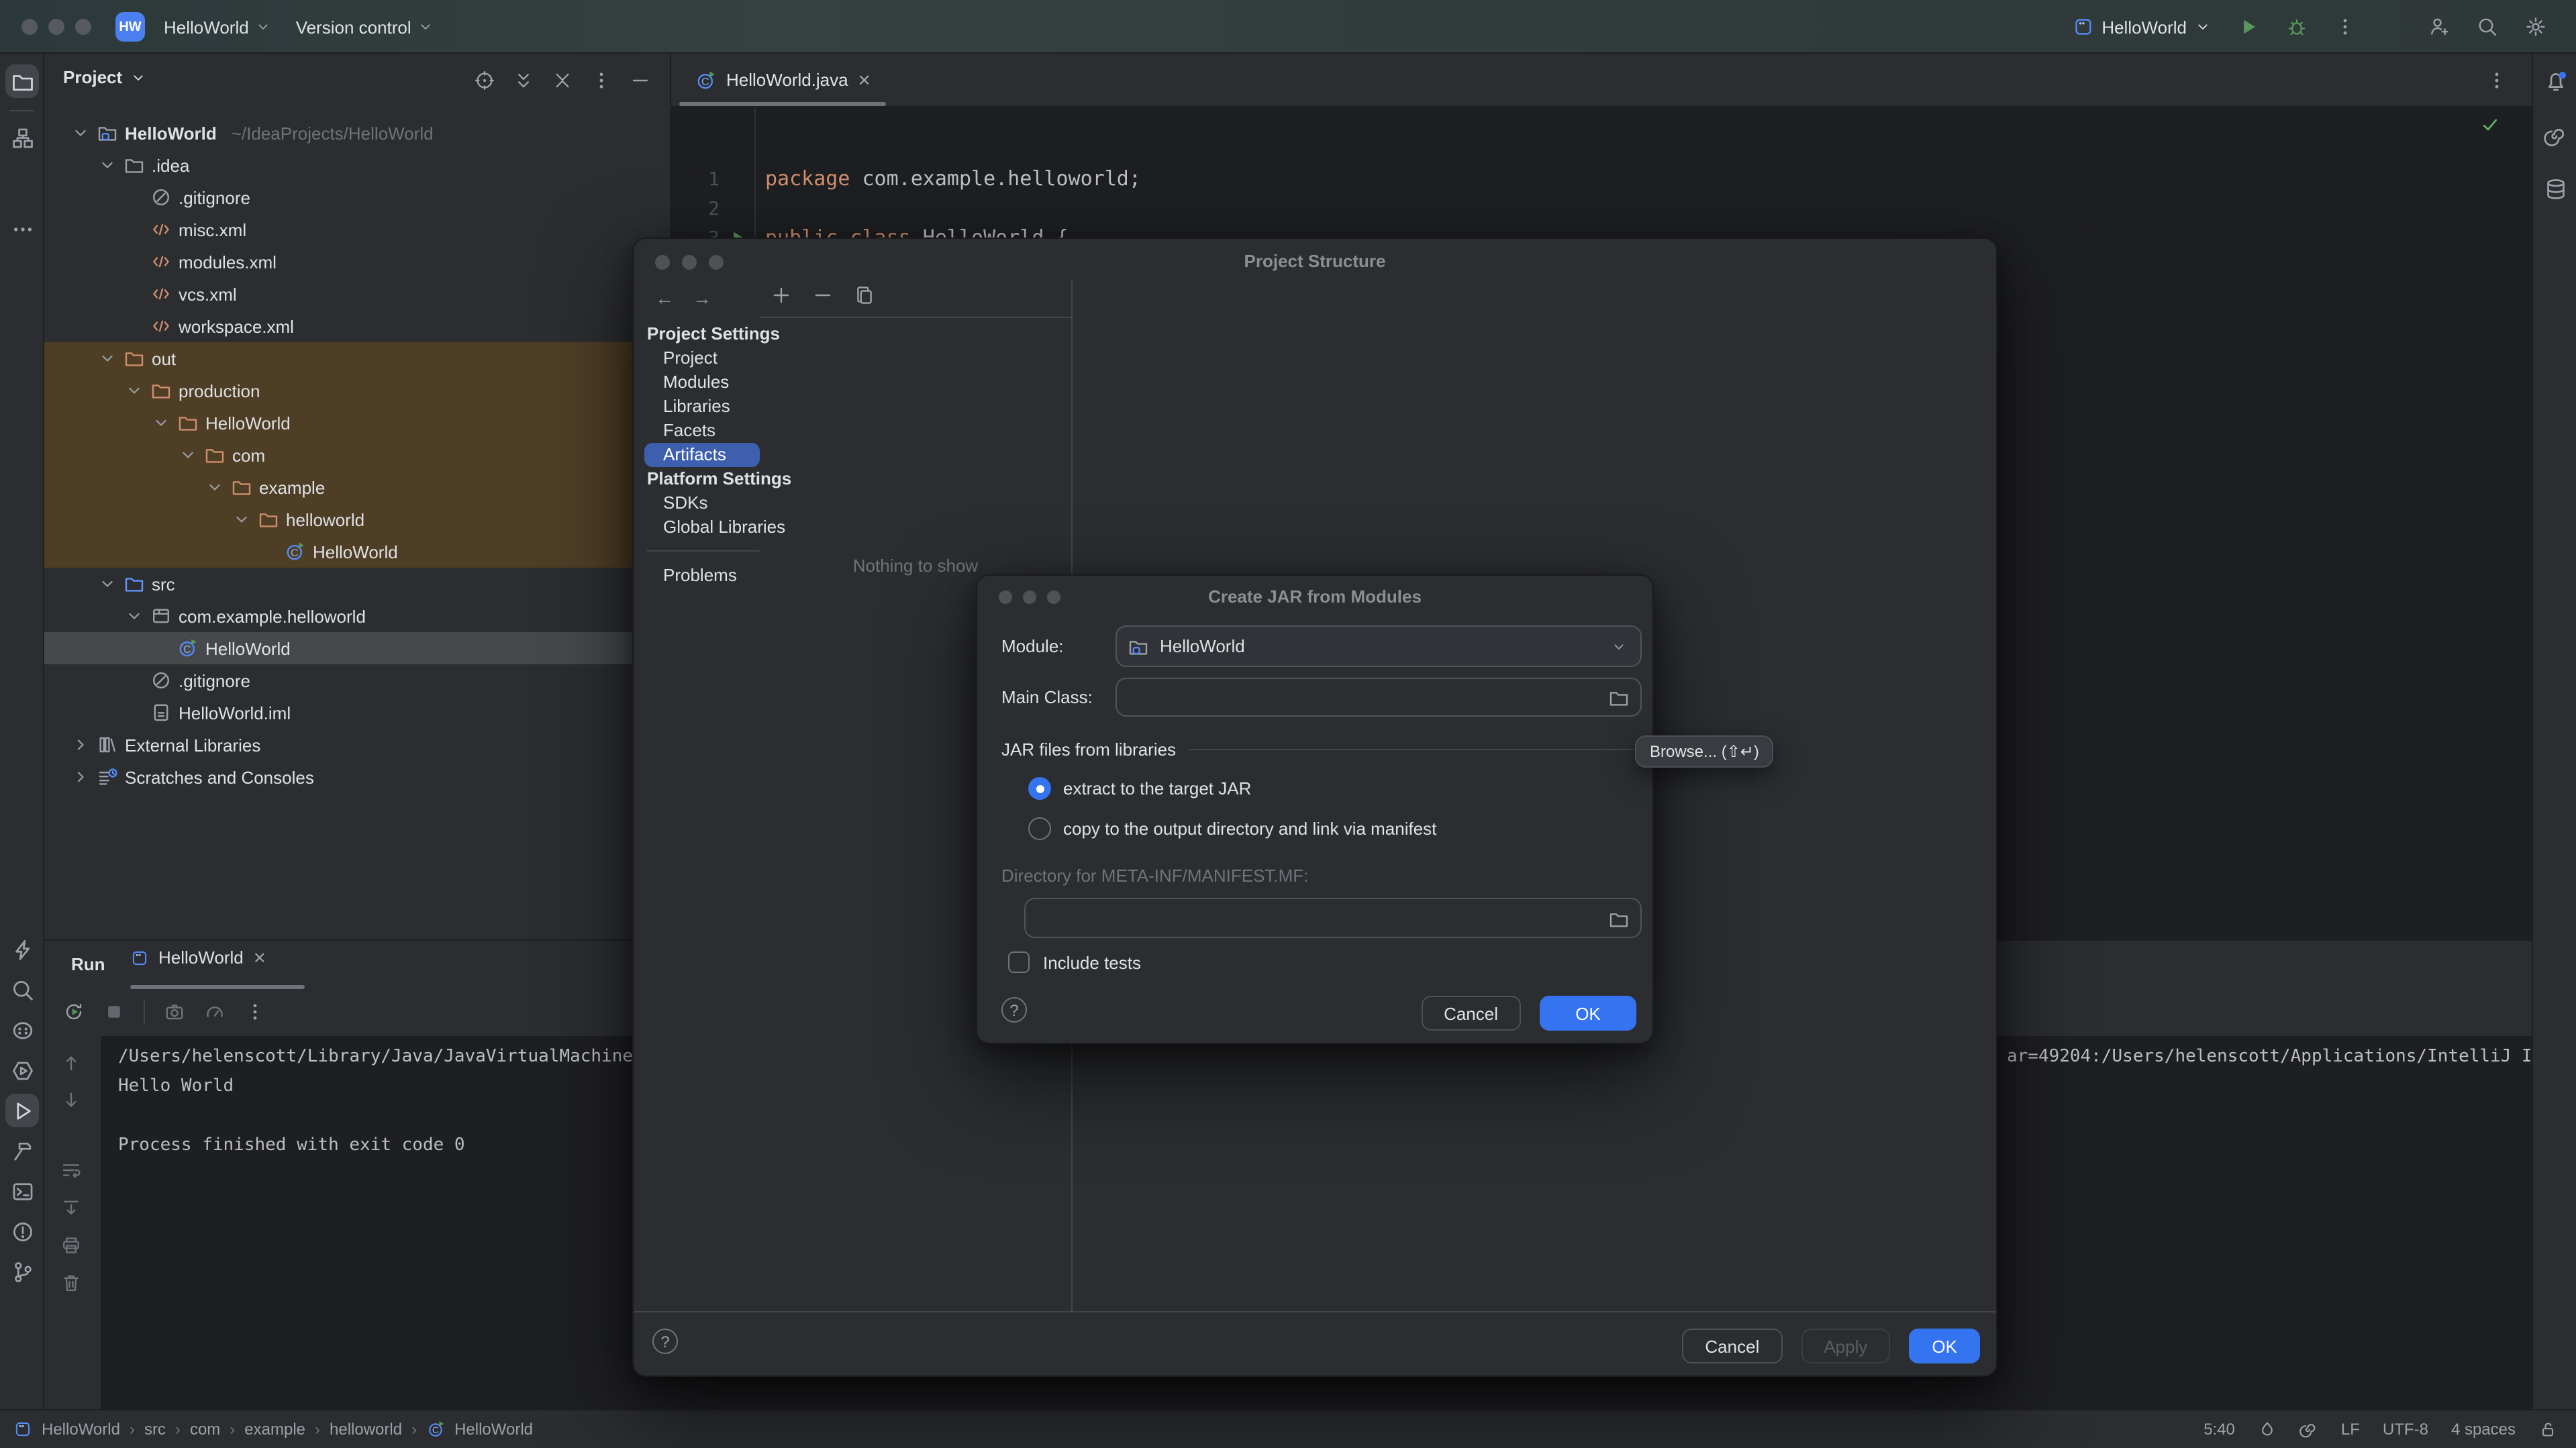 The image size is (2576, 1448). I want to click on print-icon, so click(71, 1245).